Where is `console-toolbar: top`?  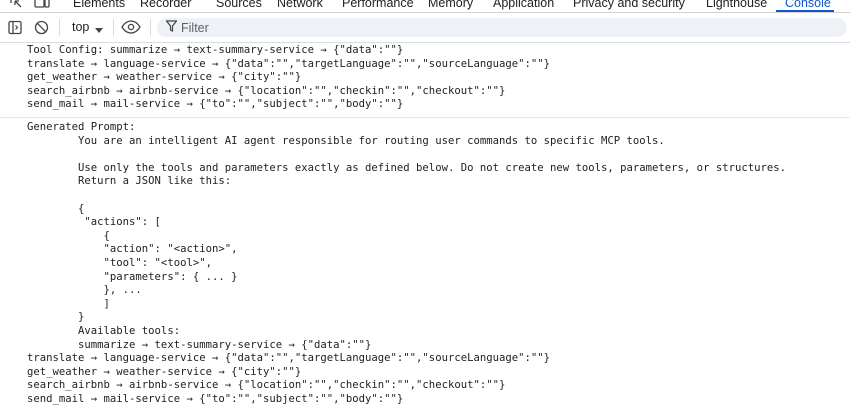
console-toolbar: top is located at coordinates (425, 28).